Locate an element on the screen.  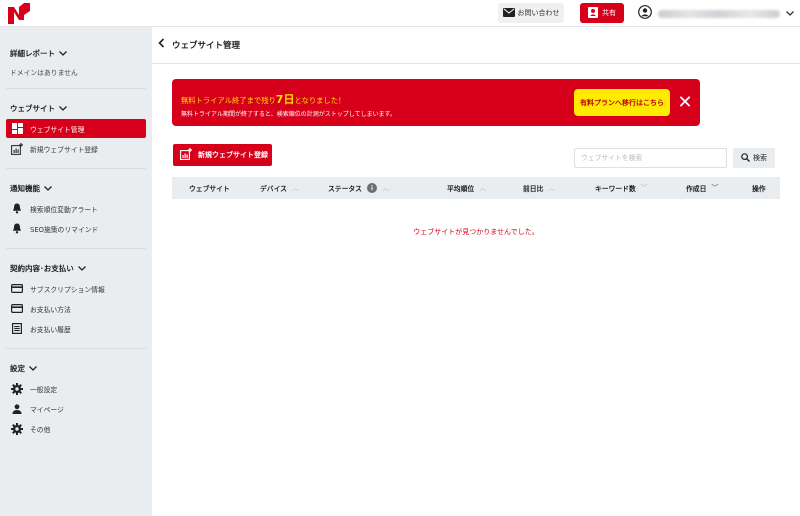
sidebar-item-new-website: 新規ウェブサイト登録 is located at coordinates (76, 148).